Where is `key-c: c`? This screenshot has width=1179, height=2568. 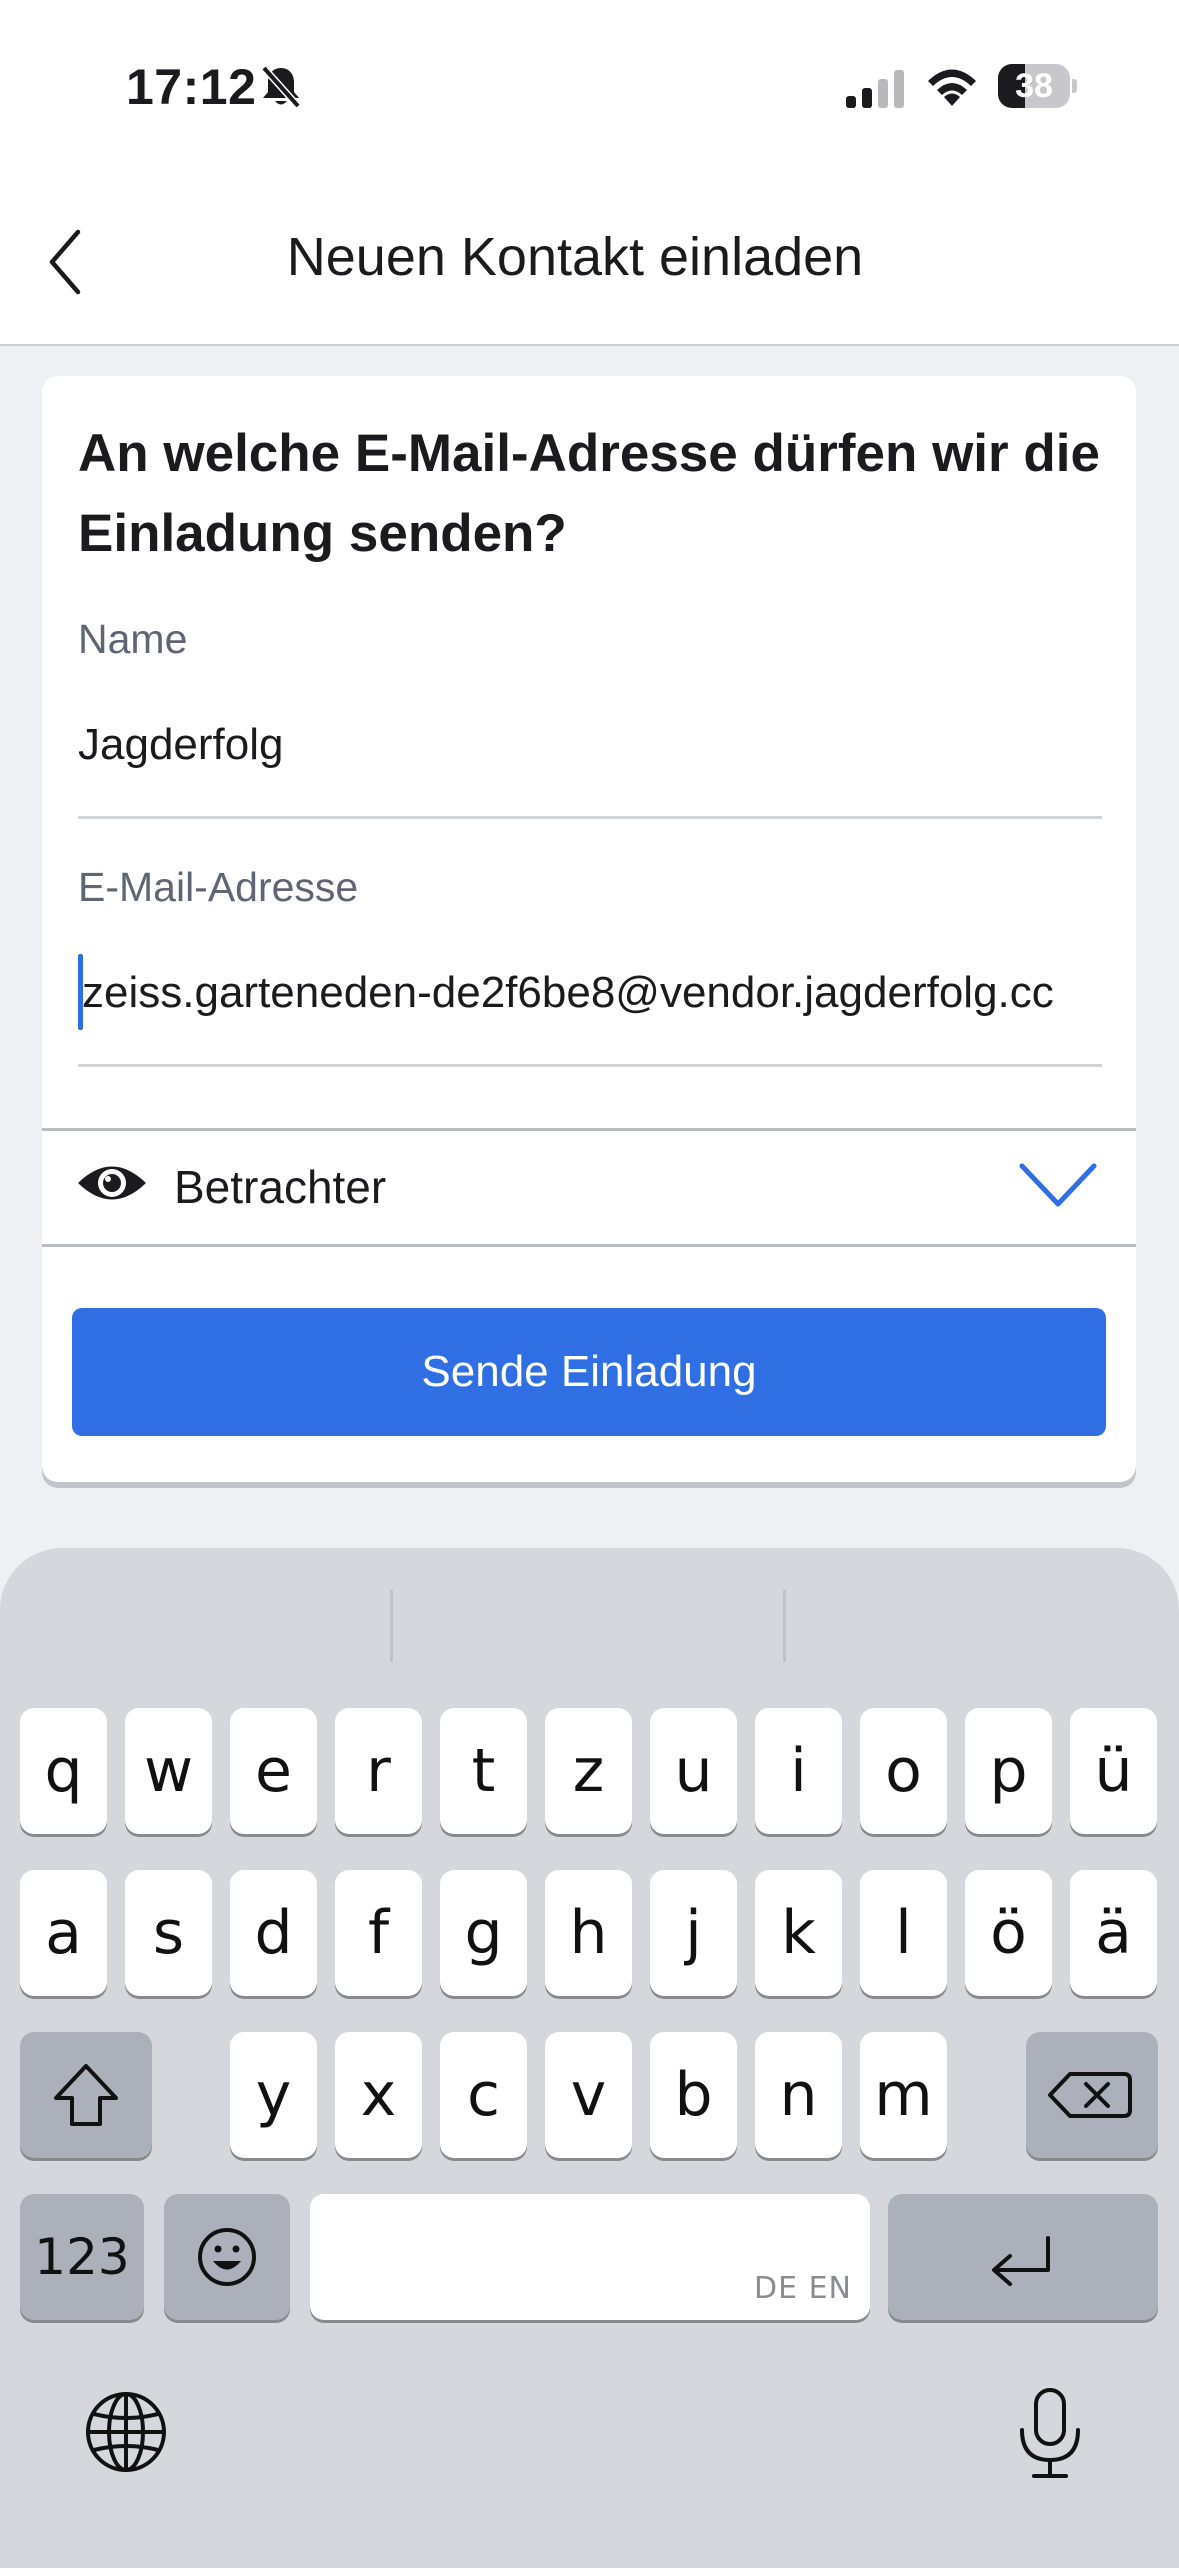
key-c: c is located at coordinates (483, 2095).